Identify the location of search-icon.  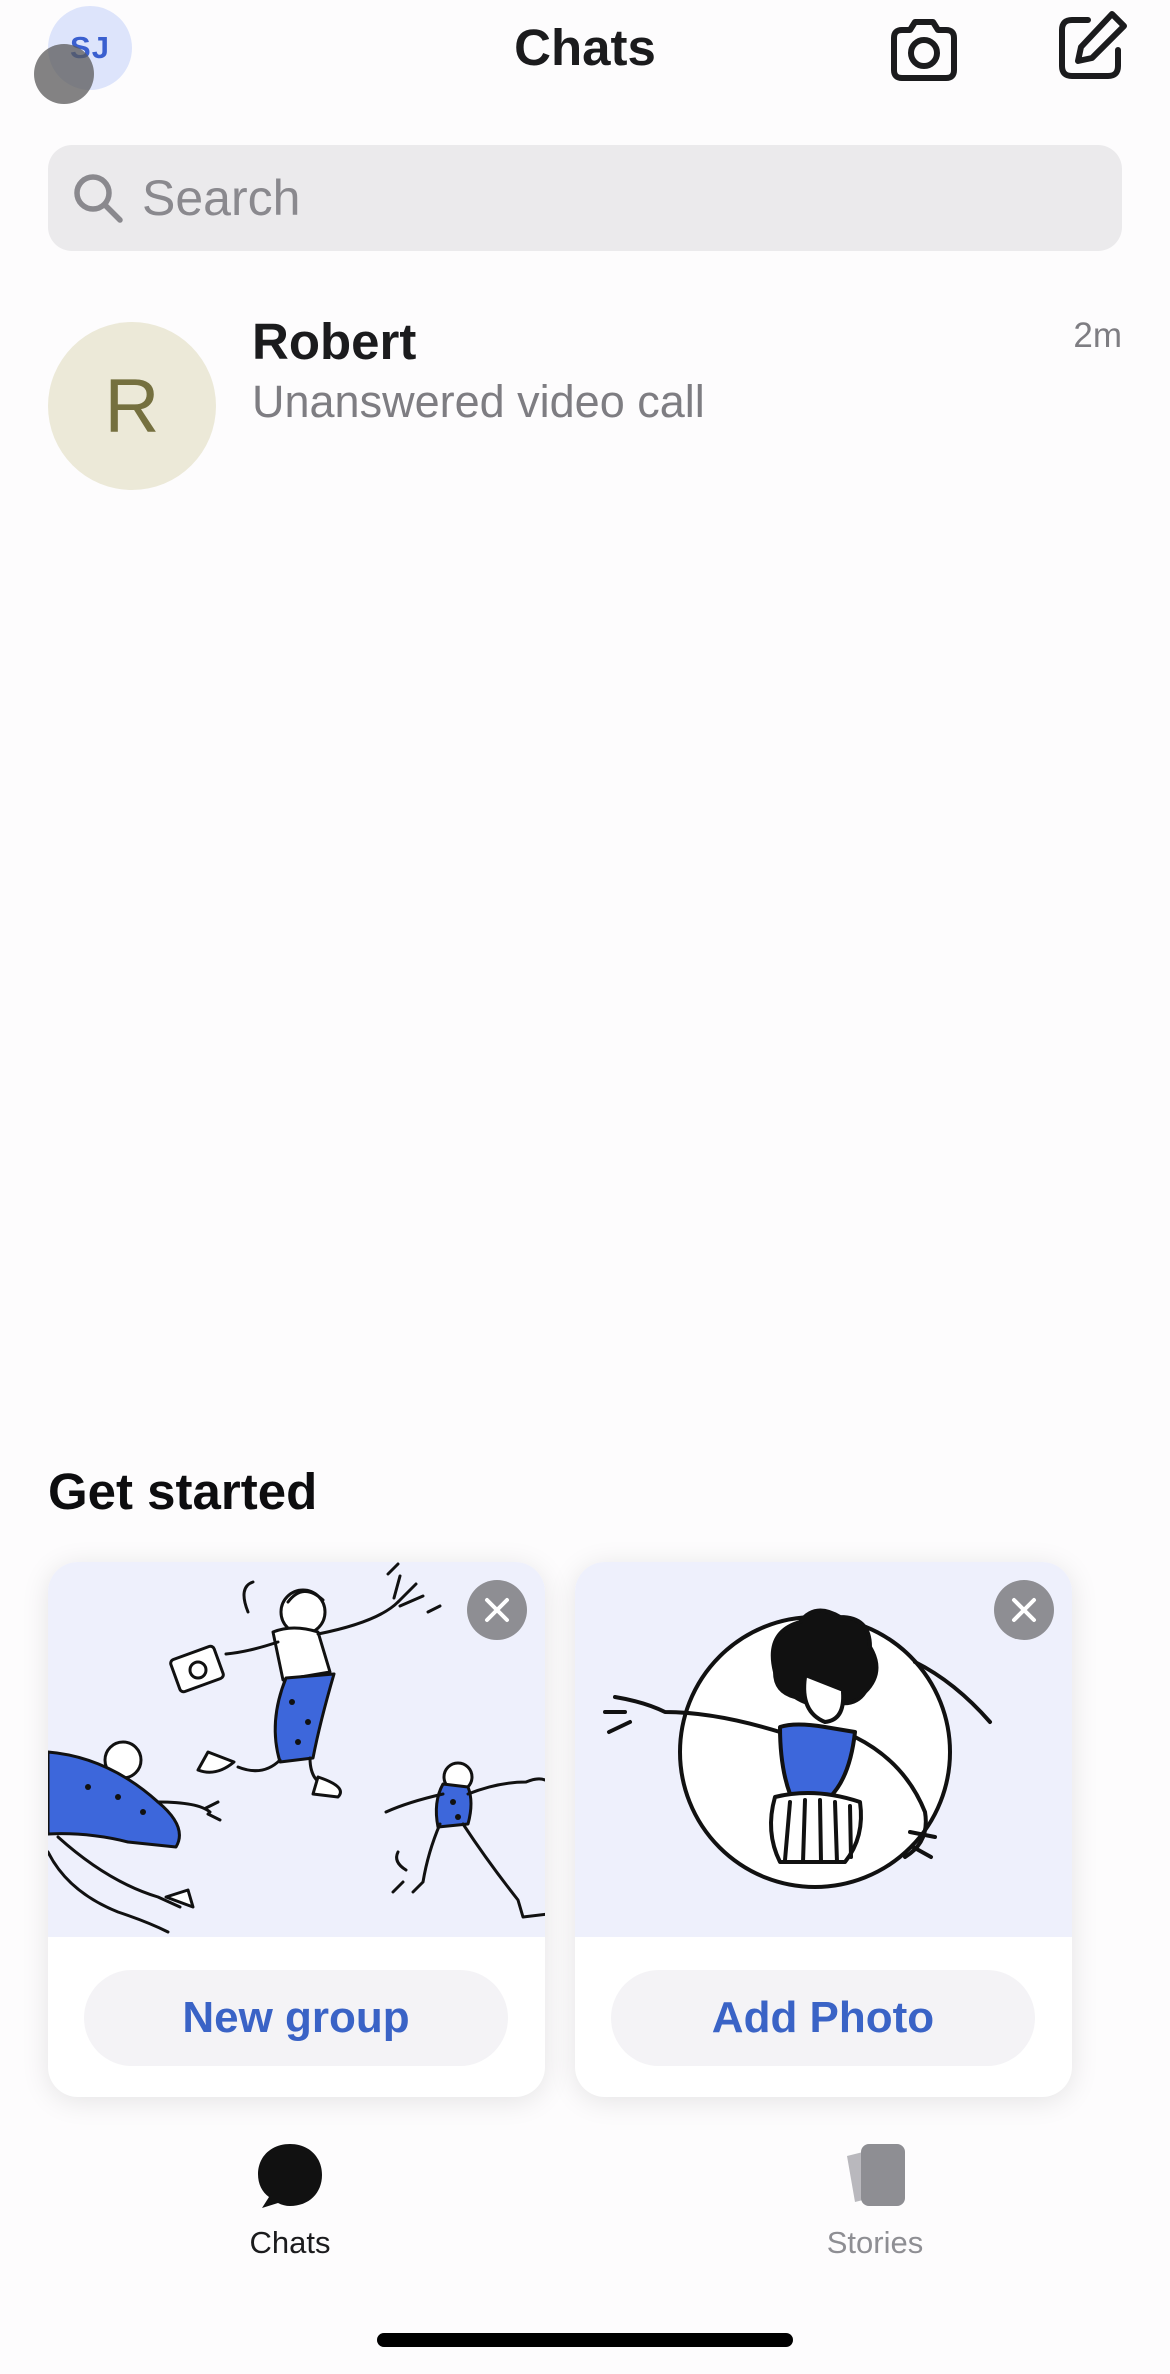
(98, 198).